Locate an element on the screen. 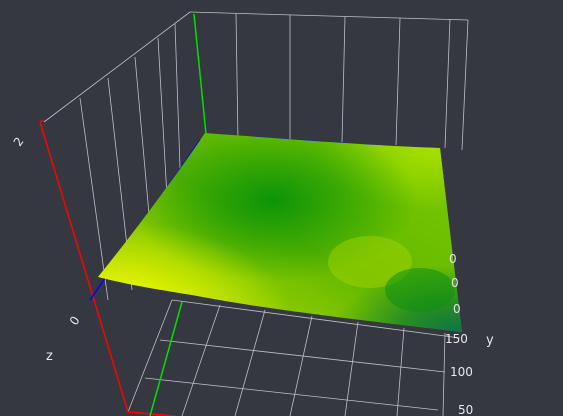  y-tick-label: 150 is located at coordinates (456, 339).